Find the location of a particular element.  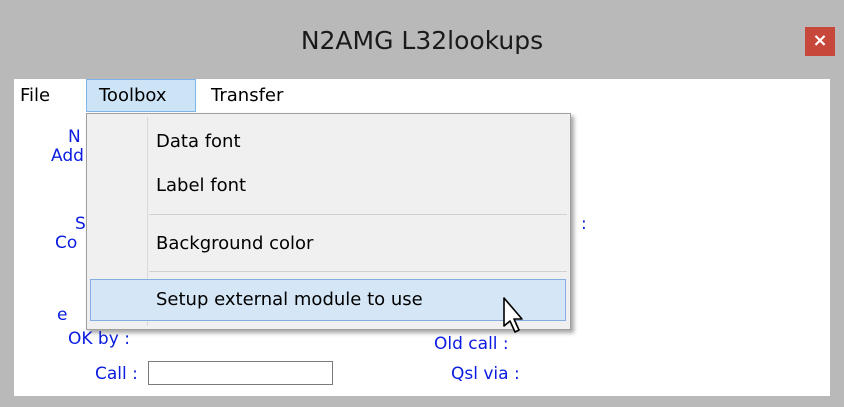

call-input is located at coordinates (240, 373).